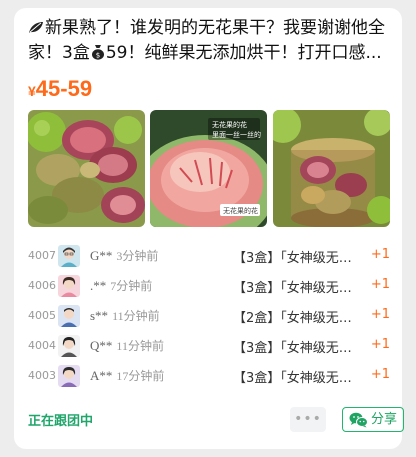 The image size is (416, 457). What do you see at coordinates (99, 315) in the screenshot?
I see `user-name: s**` at bounding box center [99, 315].